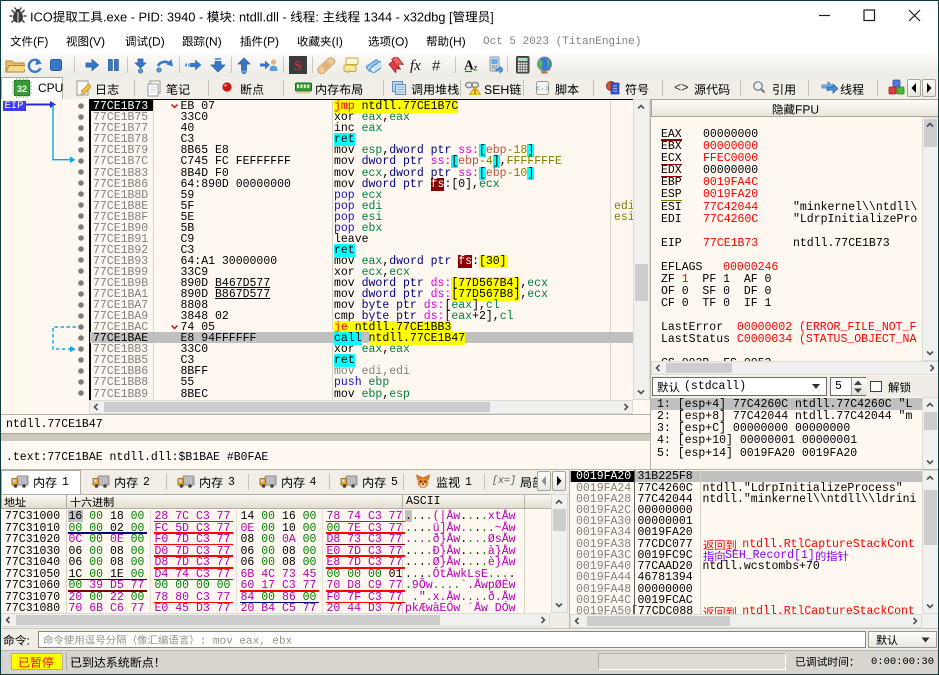 The width and height of the screenshot is (939, 675). Describe the element at coordinates (476, 68) in the screenshot. I see `svg-text: z` at that location.